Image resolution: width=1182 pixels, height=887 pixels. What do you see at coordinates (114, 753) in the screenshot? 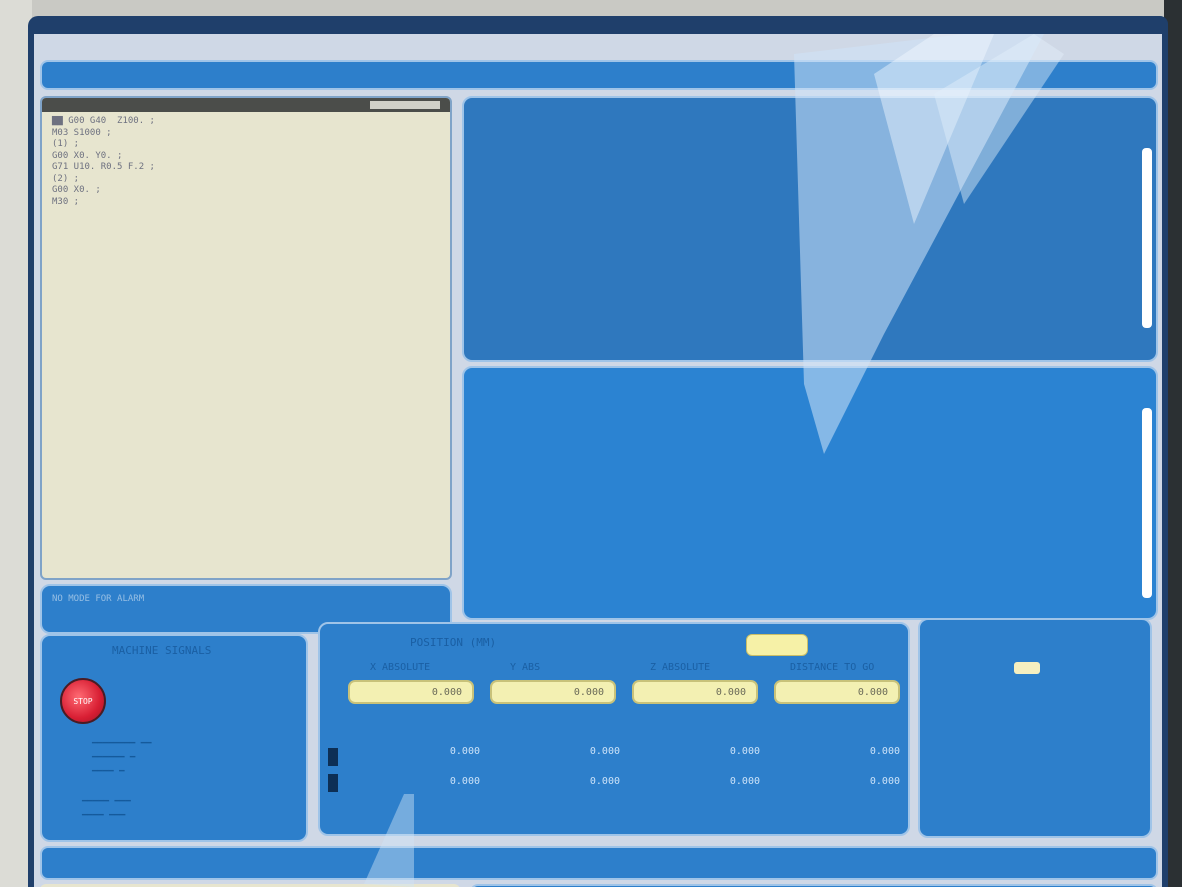
I see `signal-row: ▁▁▁▁▁▁ ▁` at bounding box center [114, 753].